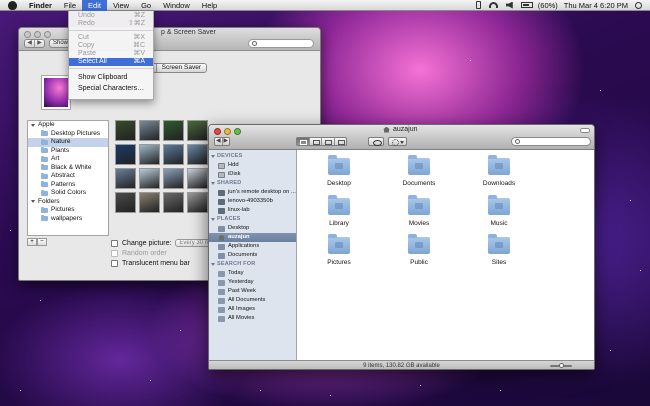 This screenshot has width=650, height=406. Describe the element at coordinates (339, 250) in the screenshot. I see `folder-item-pictures: Pictures` at that location.